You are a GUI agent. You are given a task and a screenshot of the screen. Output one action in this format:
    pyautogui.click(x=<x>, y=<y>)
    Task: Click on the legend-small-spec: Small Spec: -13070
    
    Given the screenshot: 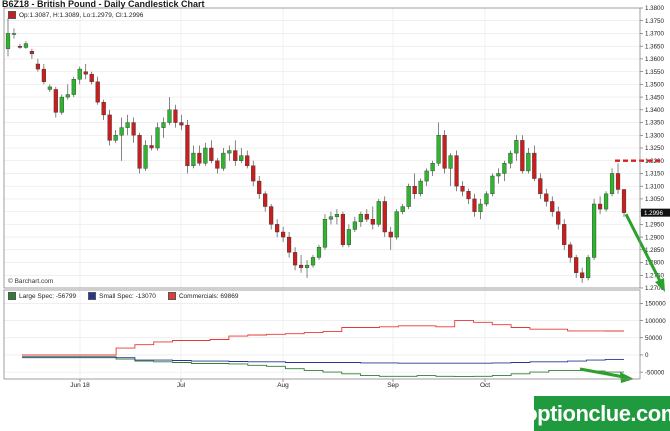 What is the action you would take?
    pyautogui.click(x=122, y=296)
    